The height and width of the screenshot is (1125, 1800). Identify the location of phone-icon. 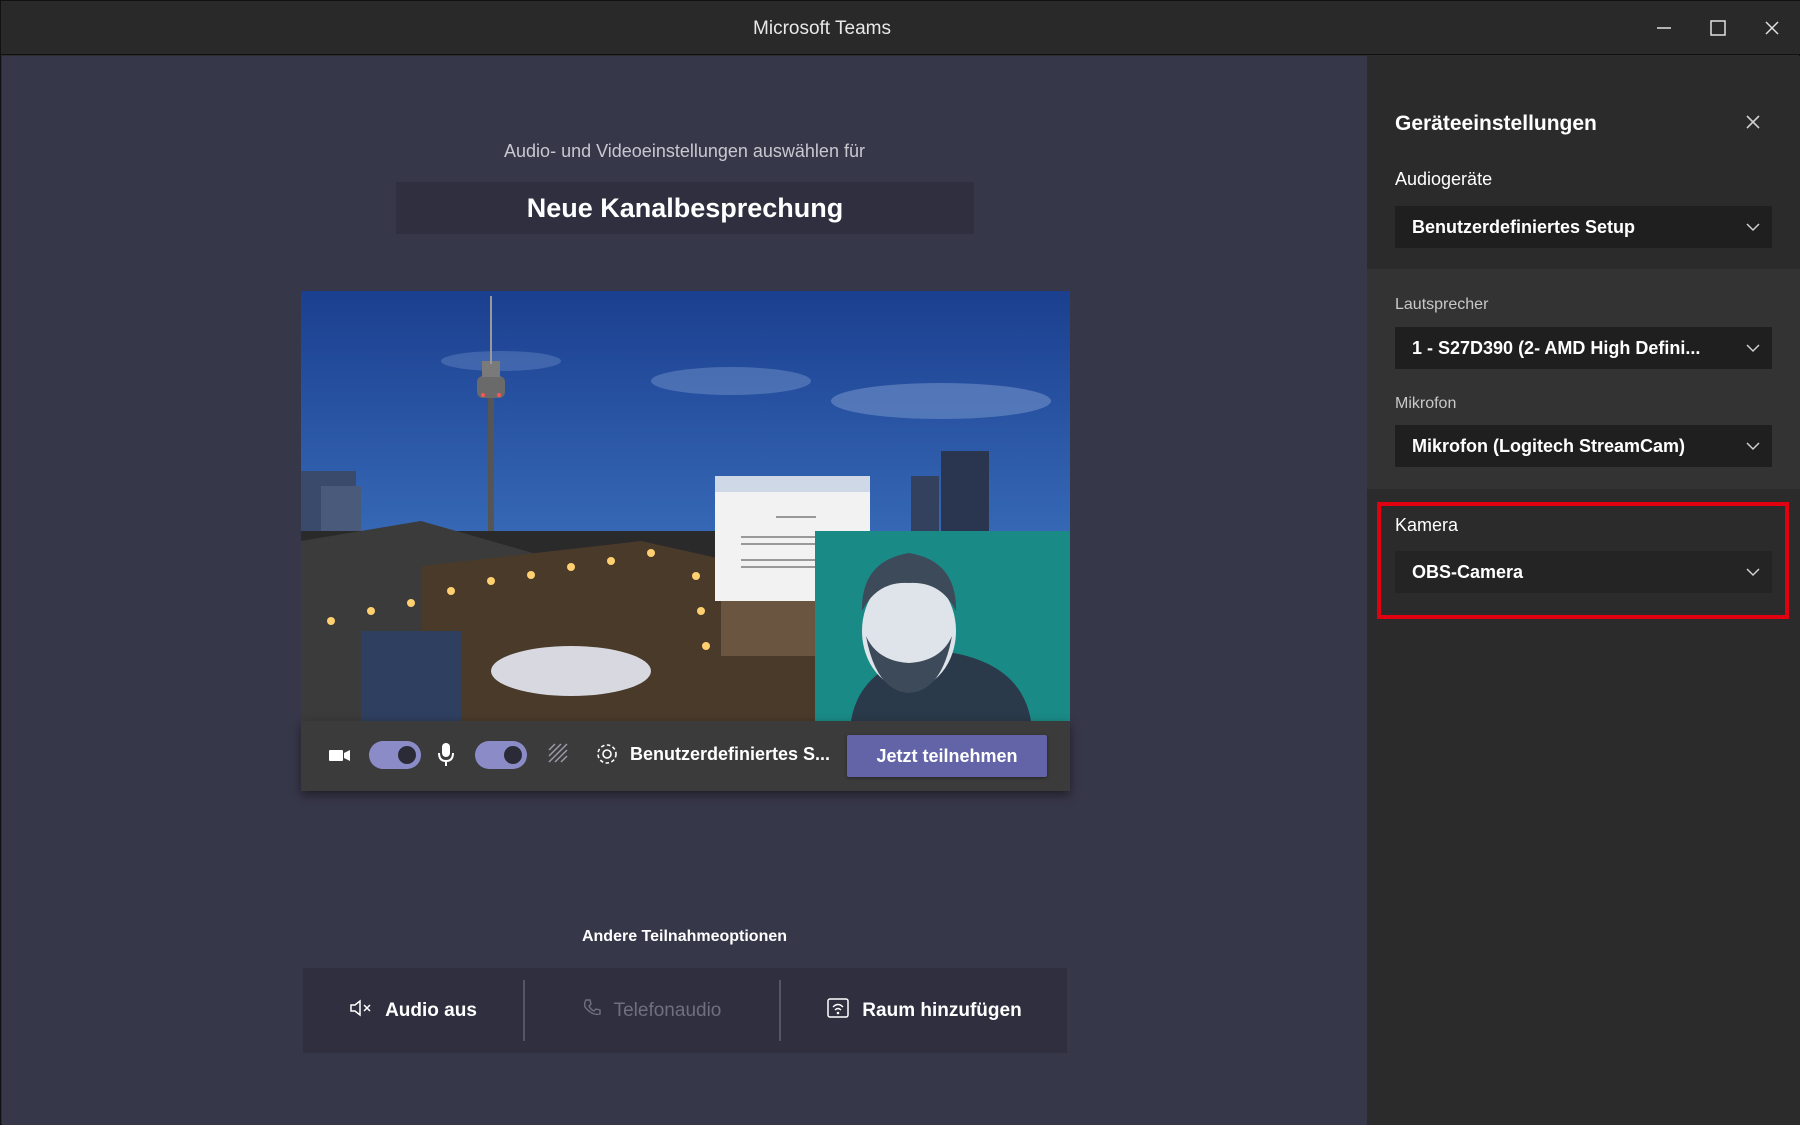
(592, 1011).